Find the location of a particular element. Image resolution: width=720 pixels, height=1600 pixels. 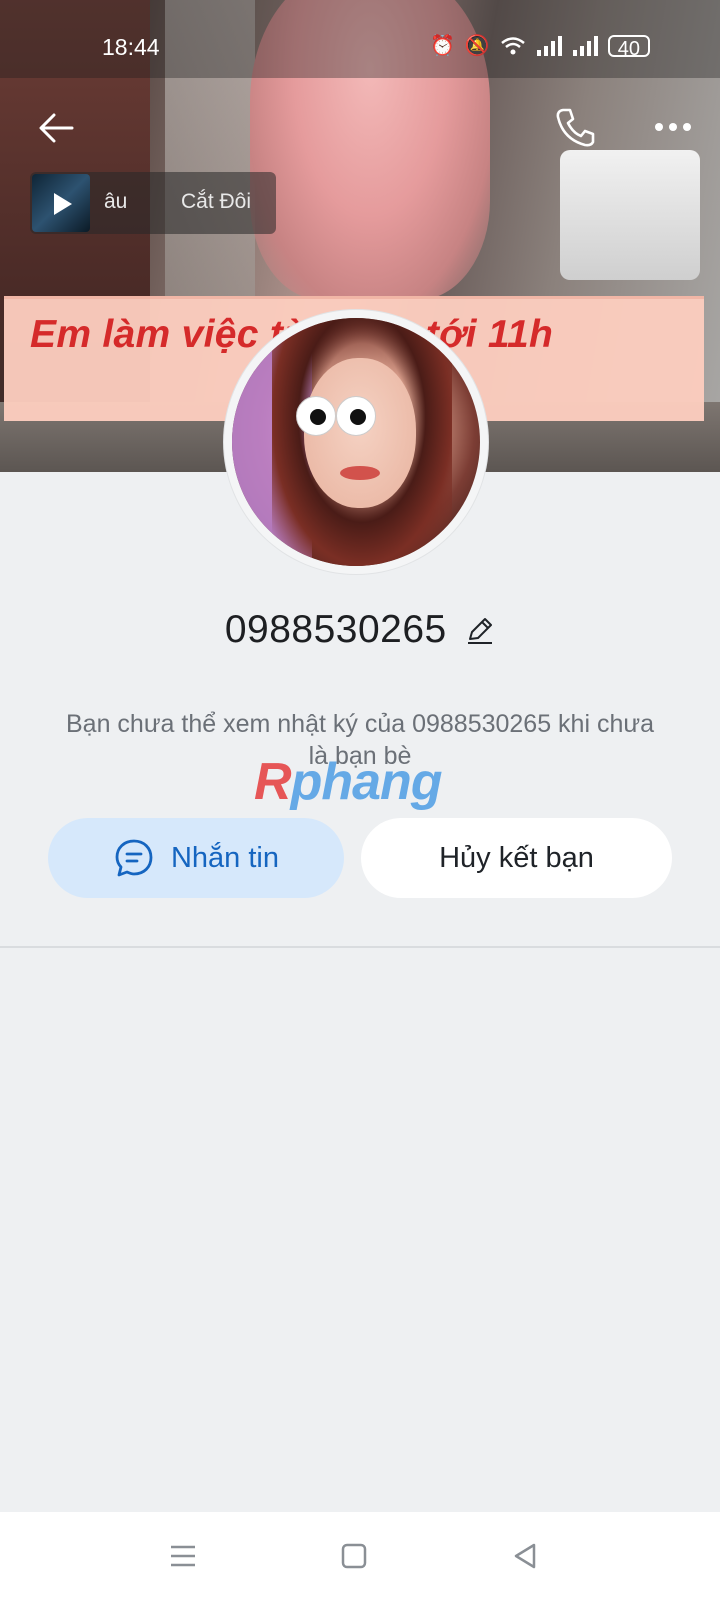

alarm-icon: ⏰ is located at coordinates (442, 46).